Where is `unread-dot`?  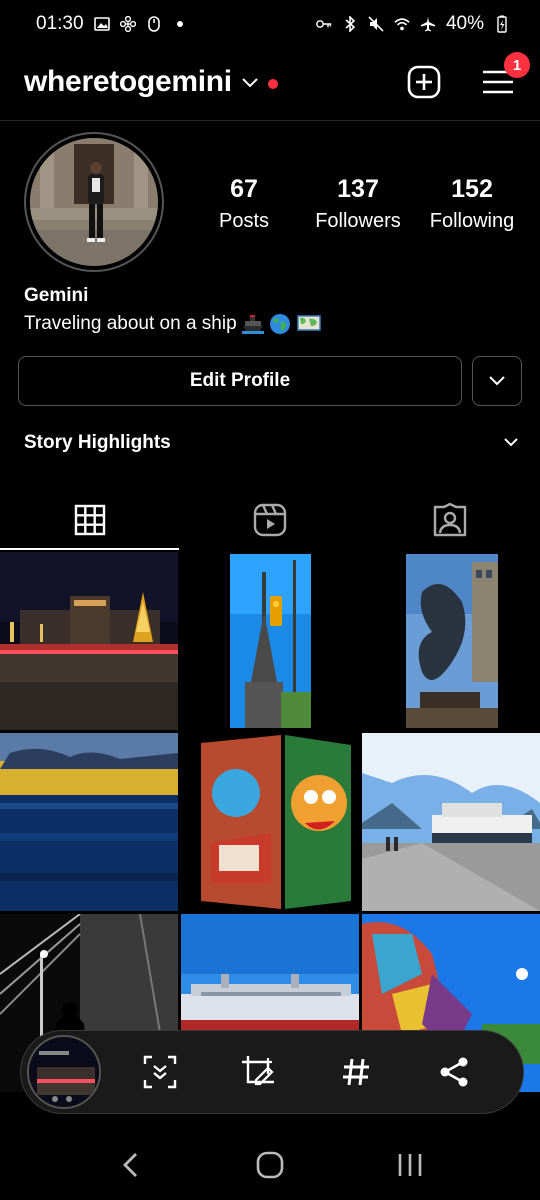 unread-dot is located at coordinates (272, 84).